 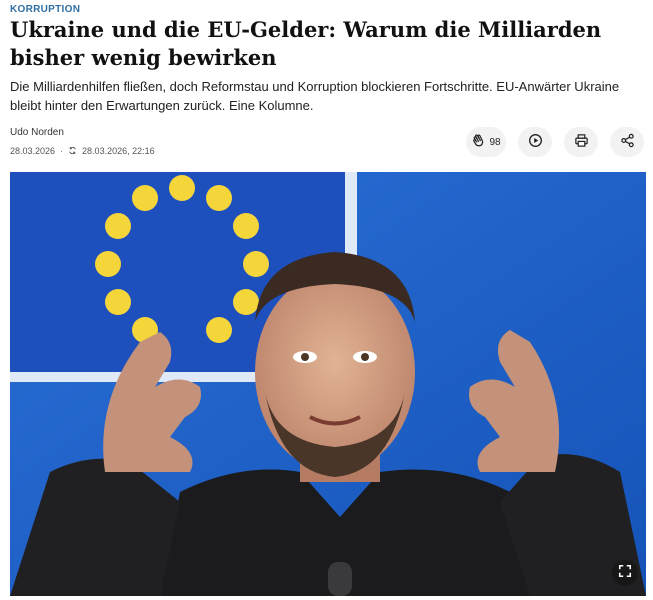 What do you see at coordinates (118, 151) in the screenshot?
I see `update-date: 28.03.2026, 22:16` at bounding box center [118, 151].